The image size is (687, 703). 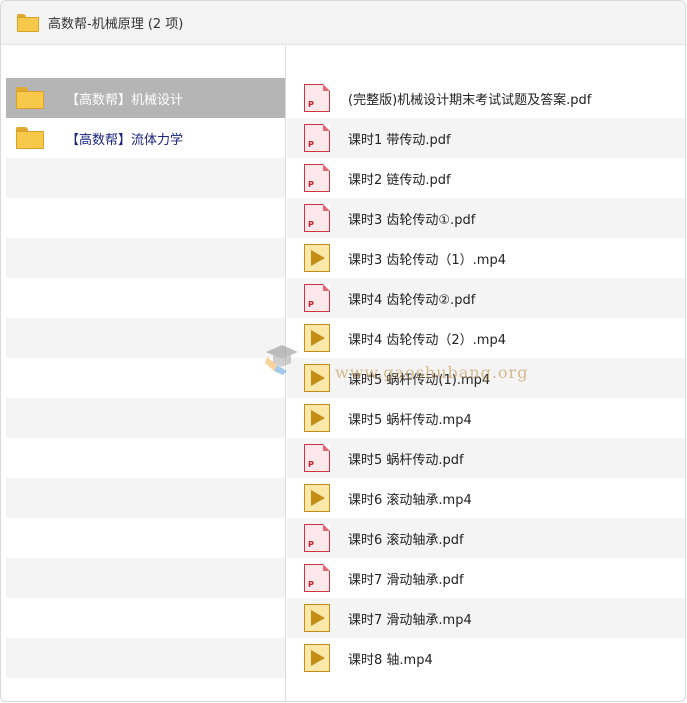 What do you see at coordinates (412, 220) in the screenshot?
I see `file-name: 课时3 齿轮传动①.pdf` at bounding box center [412, 220].